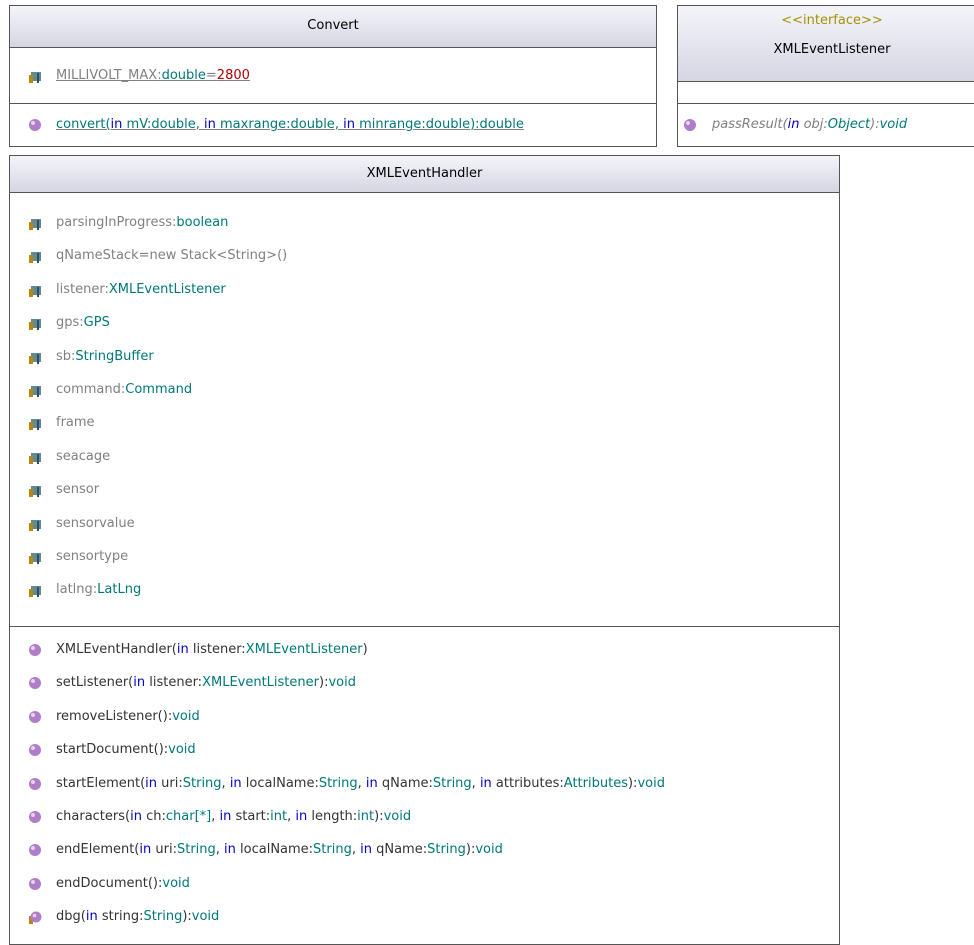  What do you see at coordinates (75, 423) in the screenshot?
I see `attribute-text: frame` at bounding box center [75, 423].